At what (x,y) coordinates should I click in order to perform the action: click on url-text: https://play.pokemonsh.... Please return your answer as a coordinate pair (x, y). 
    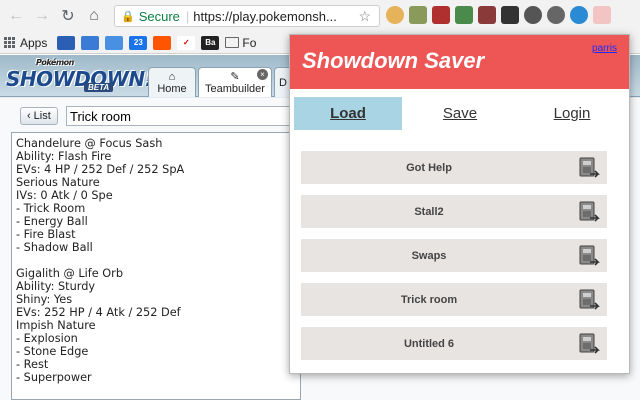
    Looking at the image, I should click on (265, 16).